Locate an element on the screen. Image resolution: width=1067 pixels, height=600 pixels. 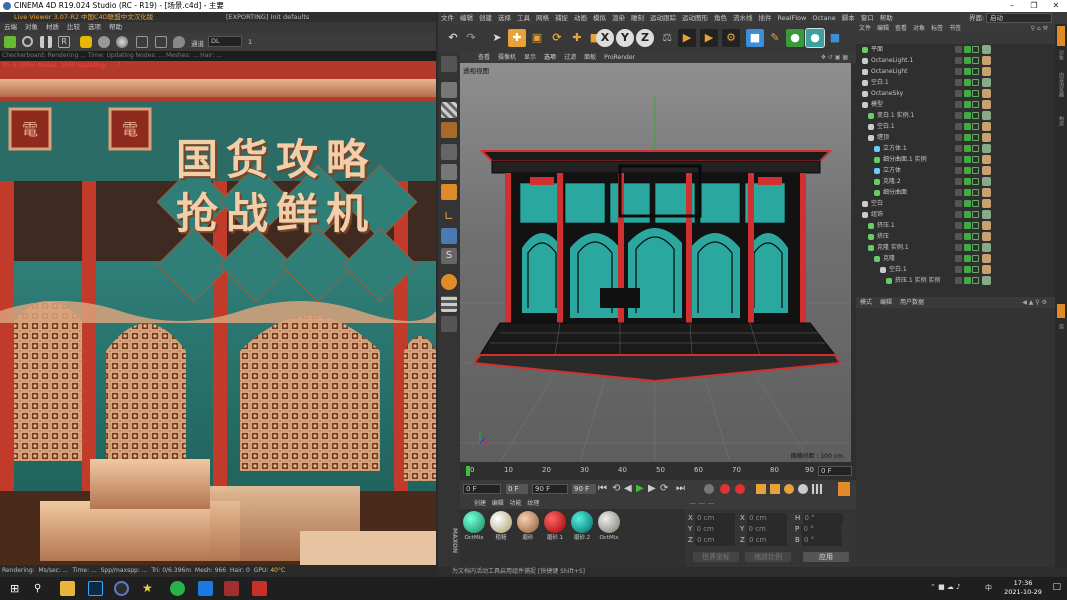
object-row: 挤压 is located at coordinates (955, 236).